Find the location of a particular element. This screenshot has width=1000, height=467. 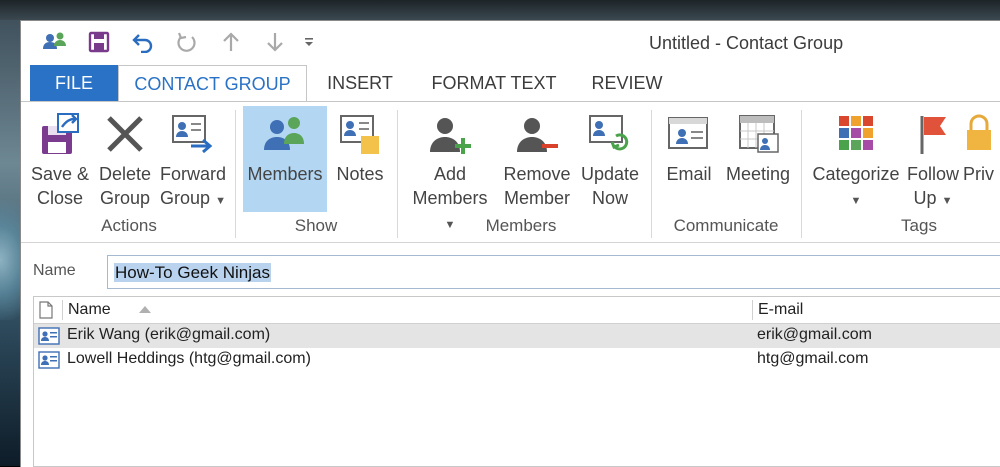

remove-member-button: Remove Member is located at coordinates (537, 158).